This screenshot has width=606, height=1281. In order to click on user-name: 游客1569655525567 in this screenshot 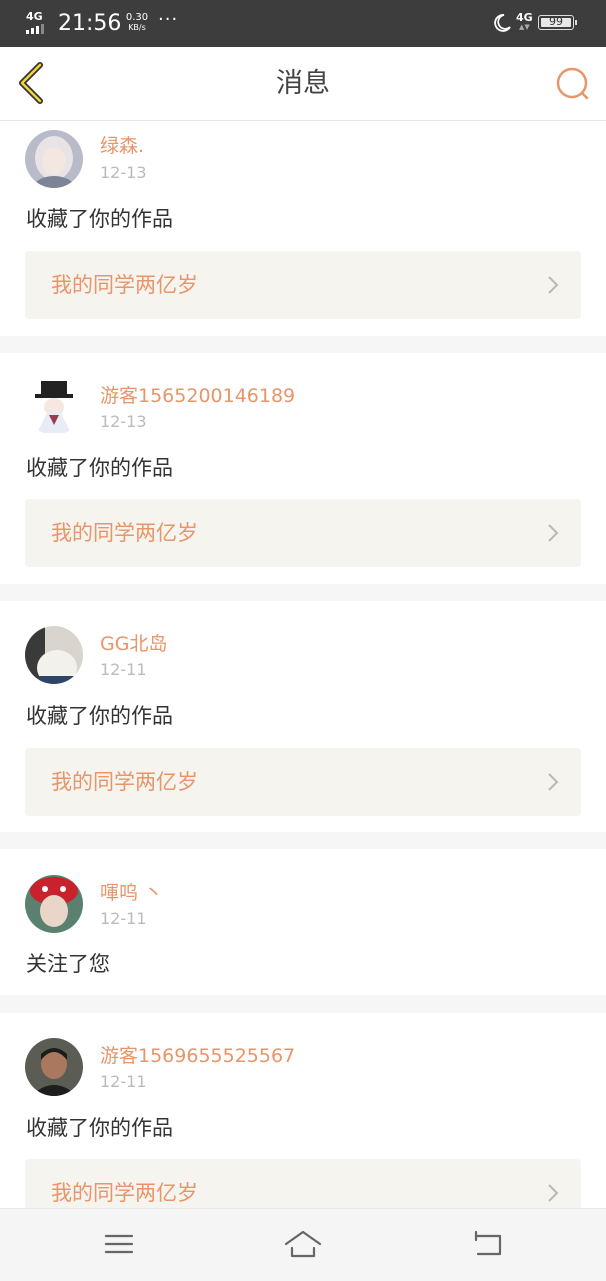, I will do `click(197, 1056)`.